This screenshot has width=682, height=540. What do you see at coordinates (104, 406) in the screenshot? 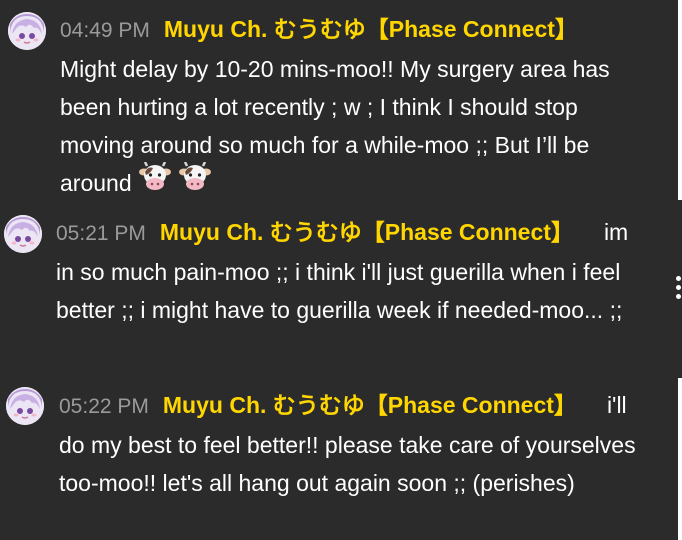
I see `timestamp: 05:22 PM` at bounding box center [104, 406].